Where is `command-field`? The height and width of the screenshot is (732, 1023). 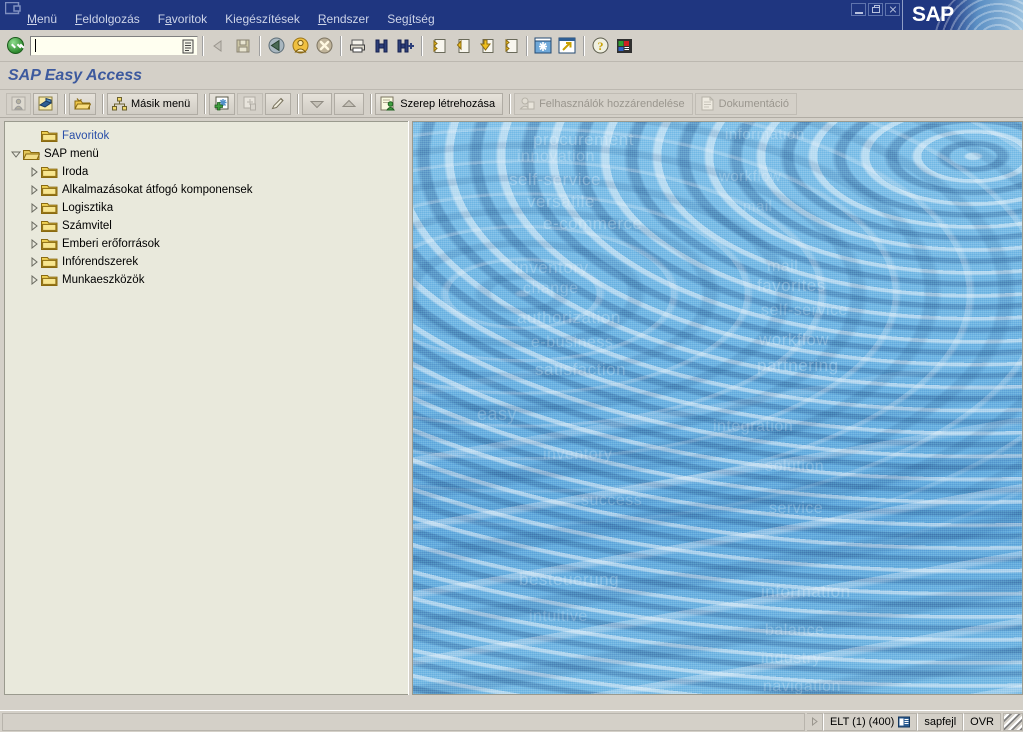 command-field is located at coordinates (114, 45).